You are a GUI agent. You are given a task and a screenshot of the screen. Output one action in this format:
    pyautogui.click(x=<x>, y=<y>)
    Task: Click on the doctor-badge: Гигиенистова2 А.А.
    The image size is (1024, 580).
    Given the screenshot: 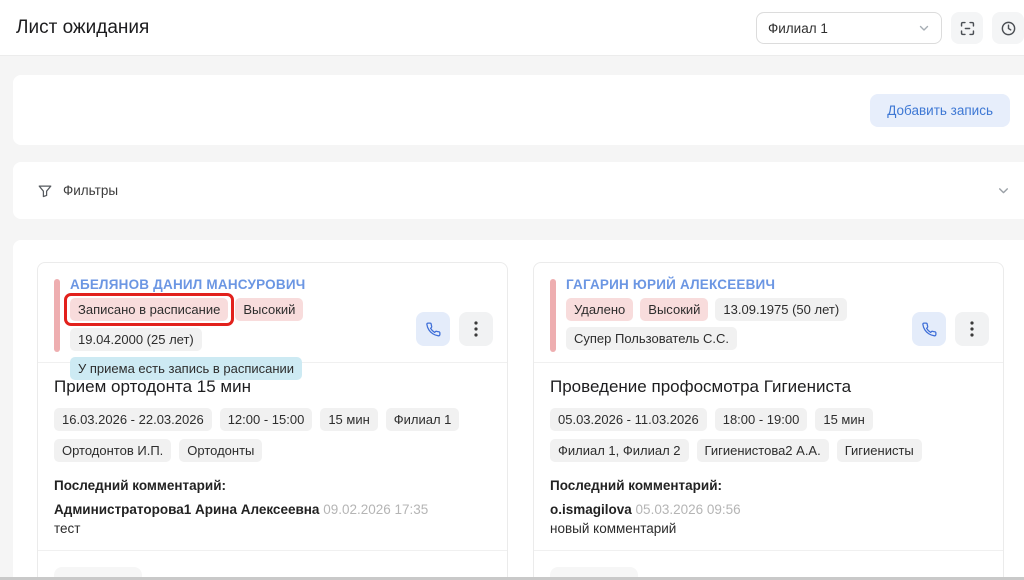 What is the action you would take?
    pyautogui.click(x=762, y=450)
    